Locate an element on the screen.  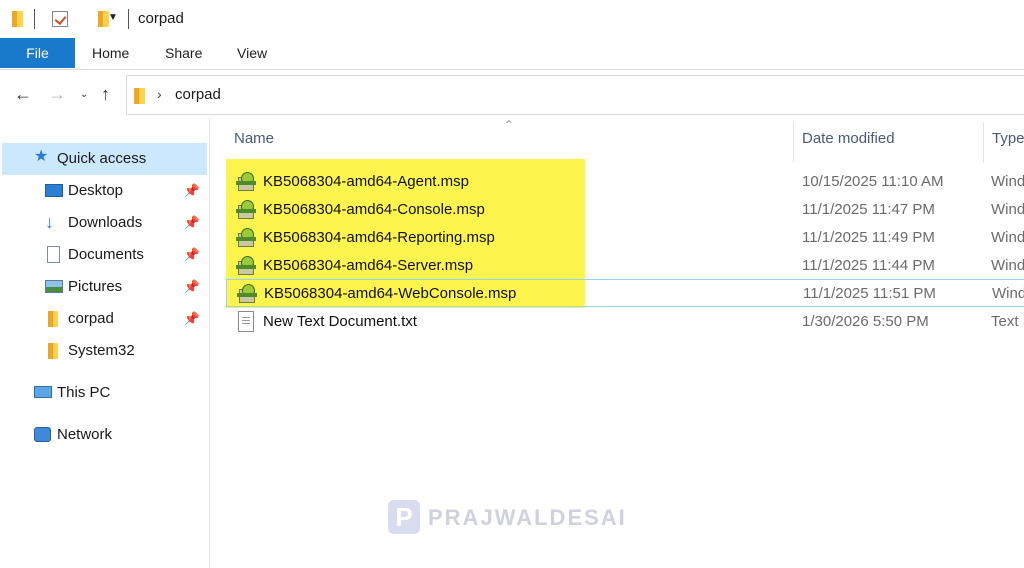
sidebar-item-label: Pictures is located at coordinates (95, 286).